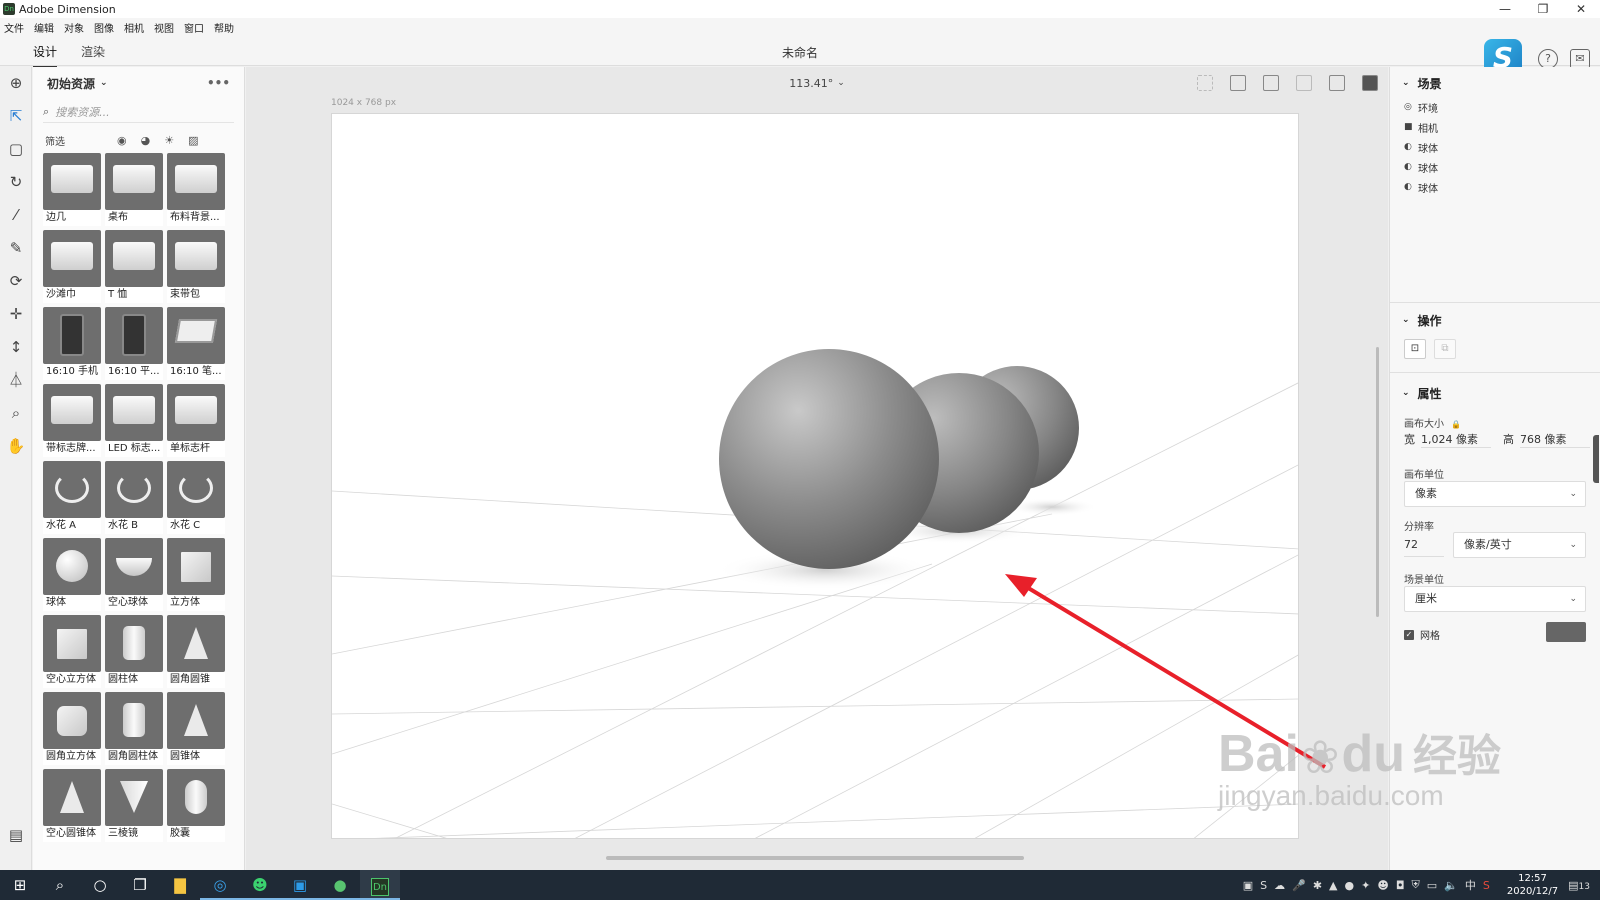  What do you see at coordinates (1451, 885) in the screenshot?
I see `volume-icon: 🔈` at bounding box center [1451, 885].